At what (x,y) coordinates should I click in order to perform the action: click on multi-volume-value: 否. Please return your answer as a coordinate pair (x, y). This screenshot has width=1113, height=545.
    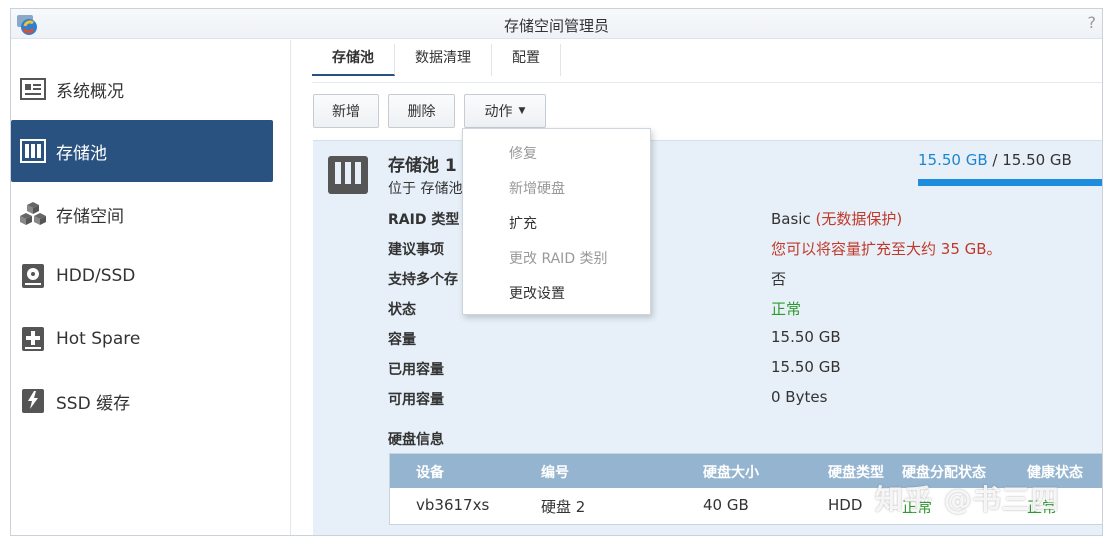
    Looking at the image, I should click on (779, 279).